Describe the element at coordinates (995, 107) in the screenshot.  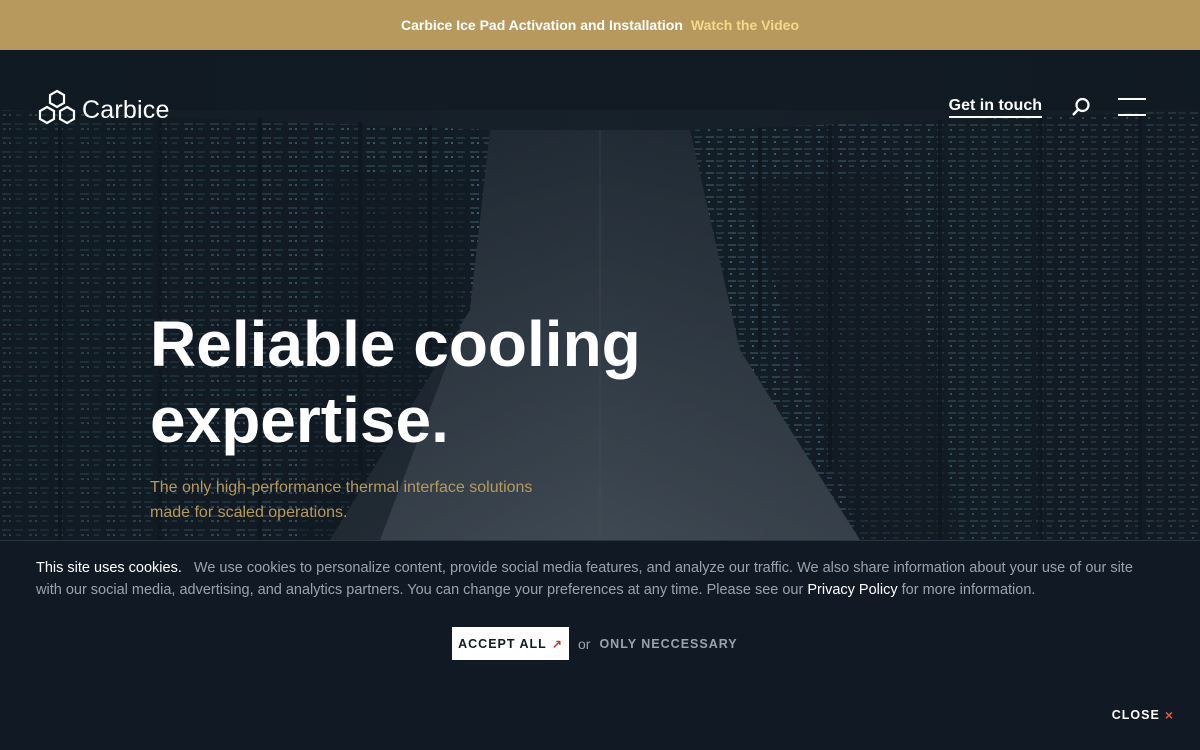
I see `get-in-touch-link: Get in touch` at that location.